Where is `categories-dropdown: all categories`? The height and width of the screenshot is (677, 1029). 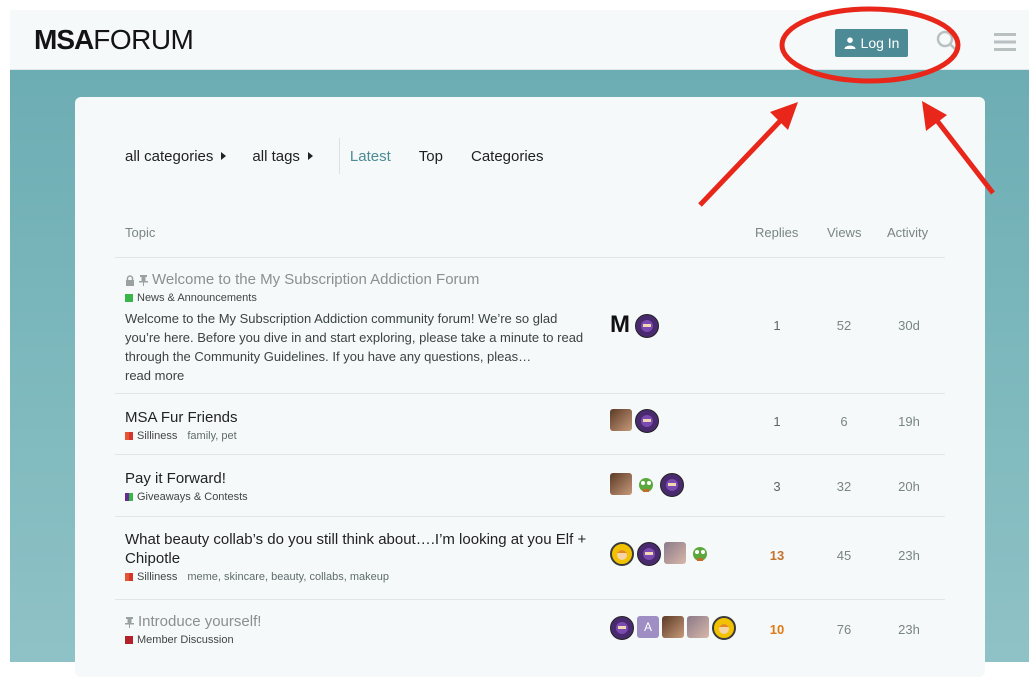 categories-dropdown: all categories is located at coordinates (176, 156).